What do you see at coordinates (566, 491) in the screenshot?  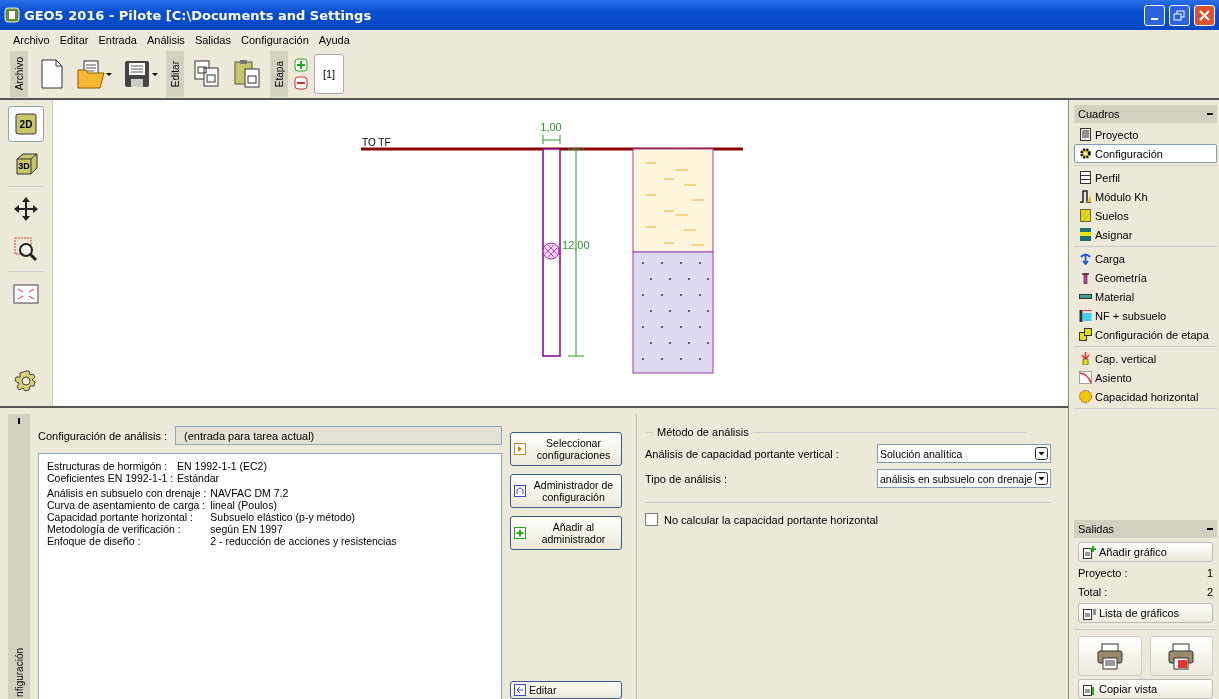 I see `panel-button: Administrador de configuración` at bounding box center [566, 491].